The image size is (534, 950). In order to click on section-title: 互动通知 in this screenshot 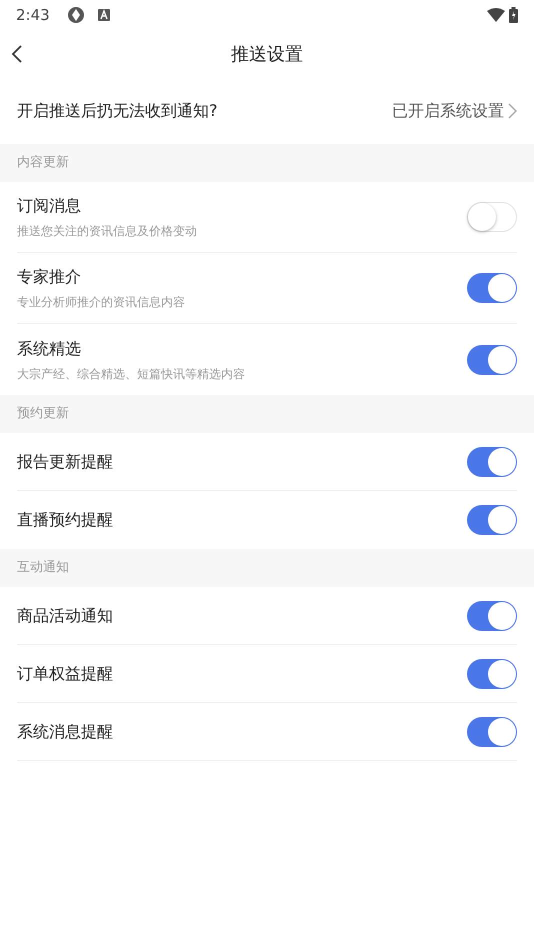, I will do `click(43, 568)`.